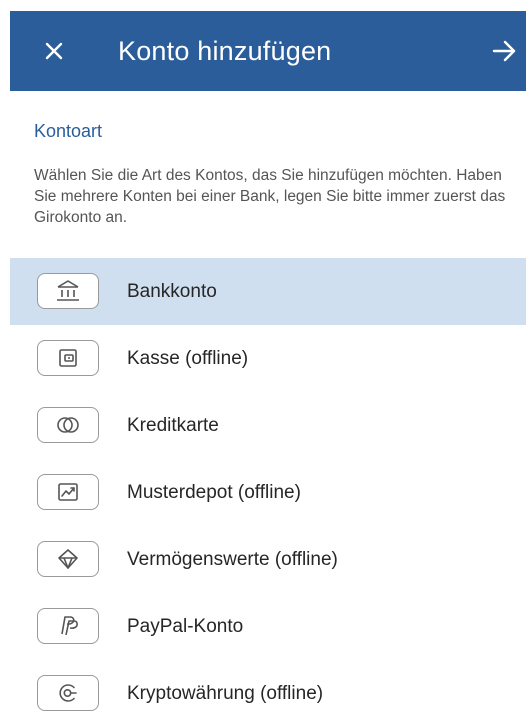  I want to click on paypal-icon, so click(68, 626).